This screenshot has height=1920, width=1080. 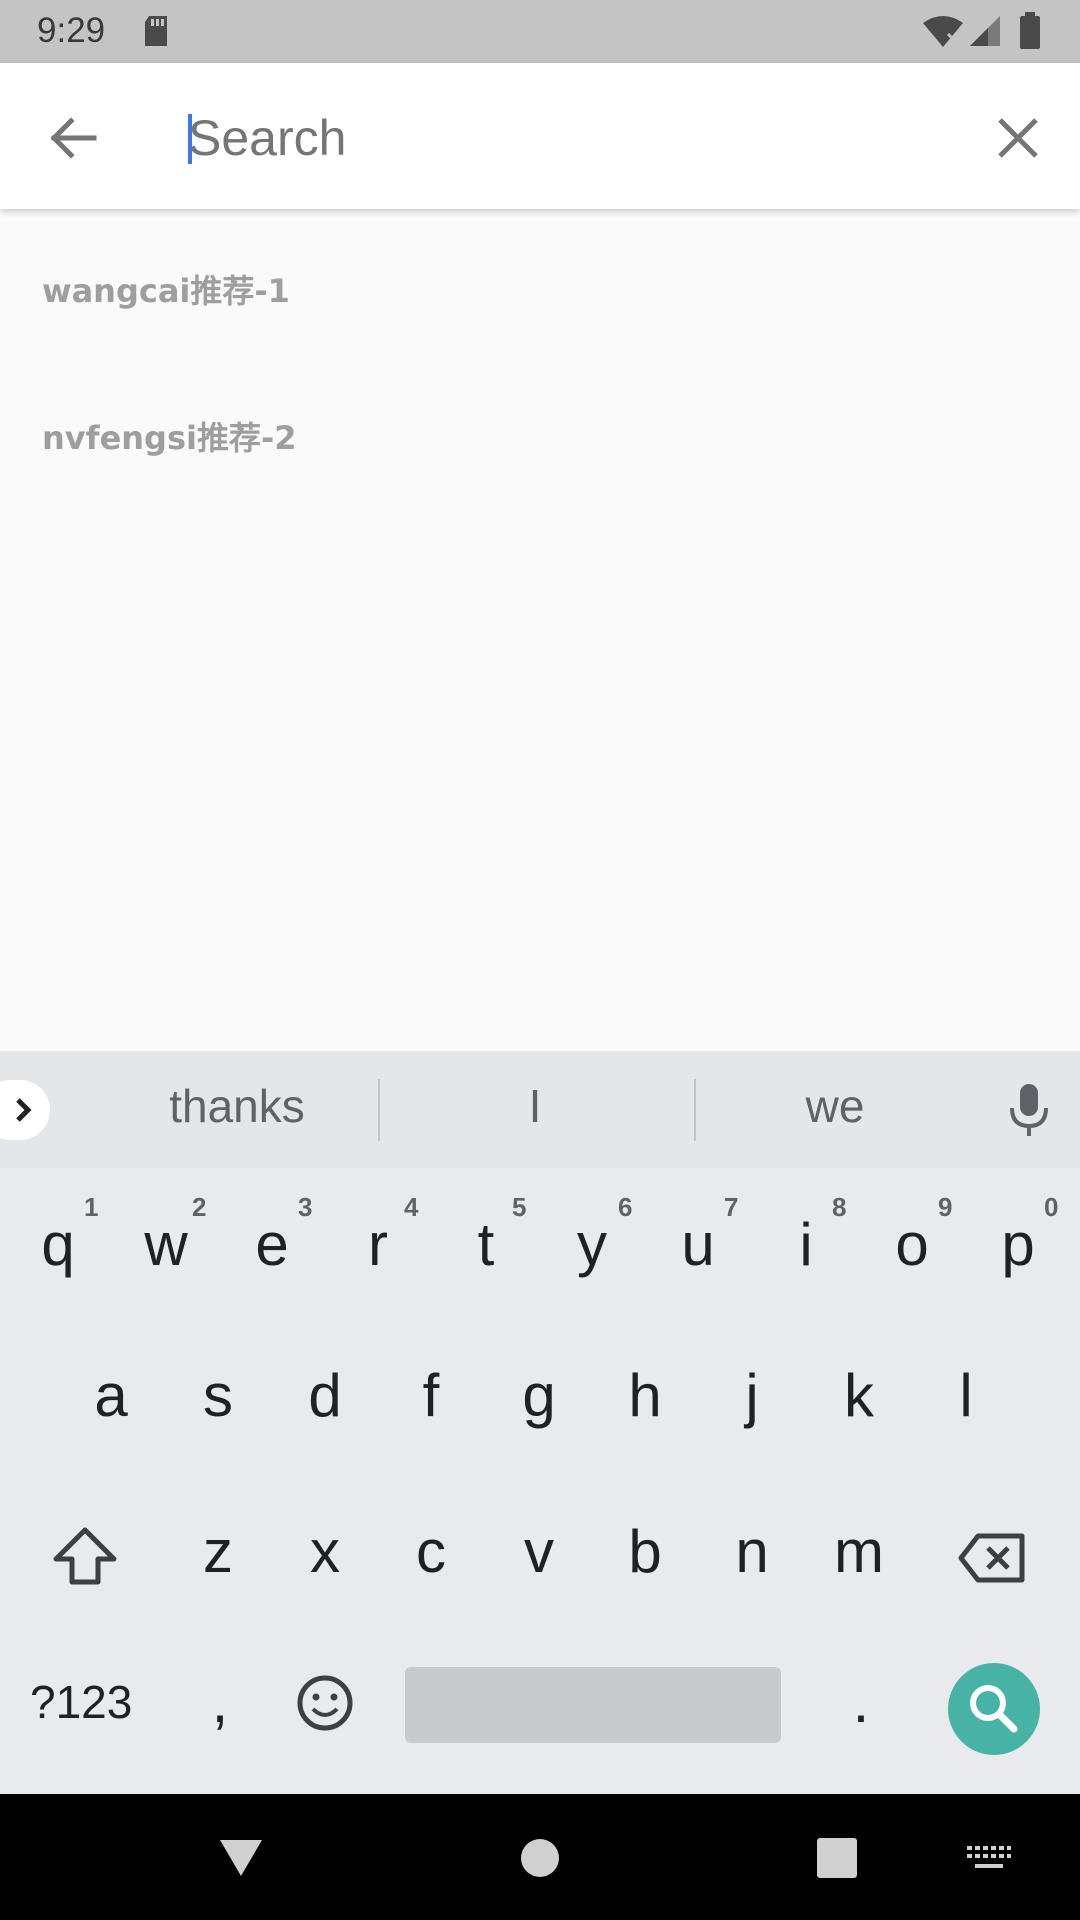 I want to click on sd-card-icon, so click(x=156, y=31).